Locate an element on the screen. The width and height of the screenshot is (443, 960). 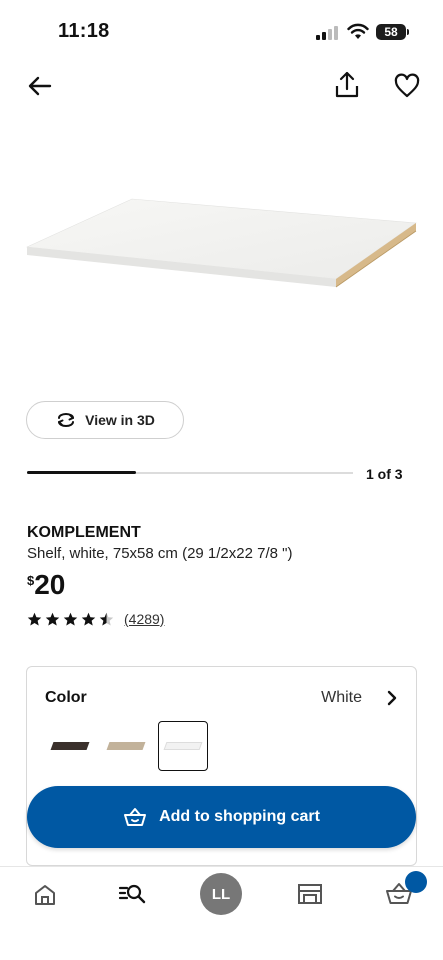
rotate-3d-icon is located at coordinates (66, 420).